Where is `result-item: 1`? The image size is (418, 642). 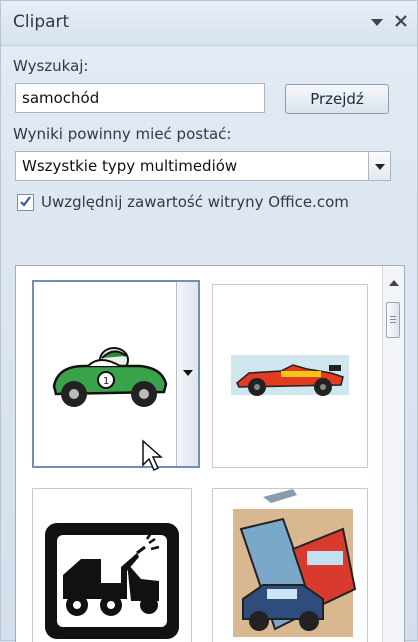
result-item: 1 is located at coordinates (116, 374).